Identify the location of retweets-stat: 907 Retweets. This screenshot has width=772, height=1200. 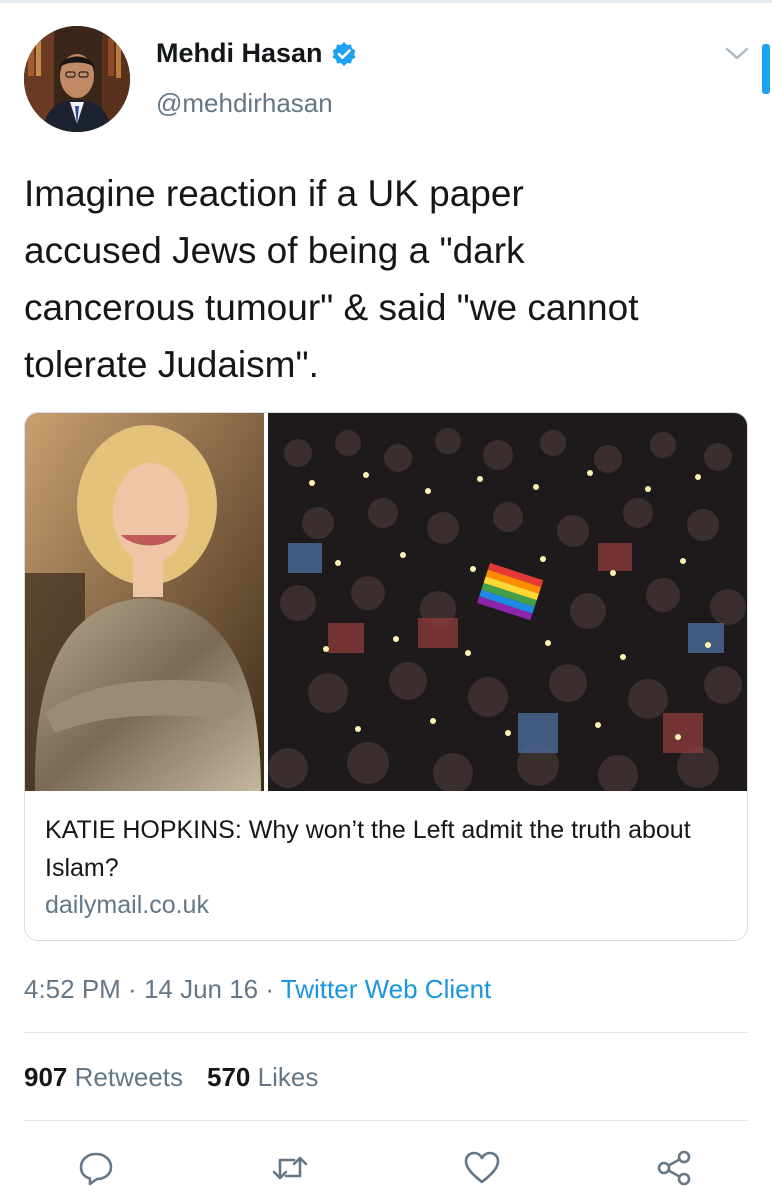
(103, 1077).